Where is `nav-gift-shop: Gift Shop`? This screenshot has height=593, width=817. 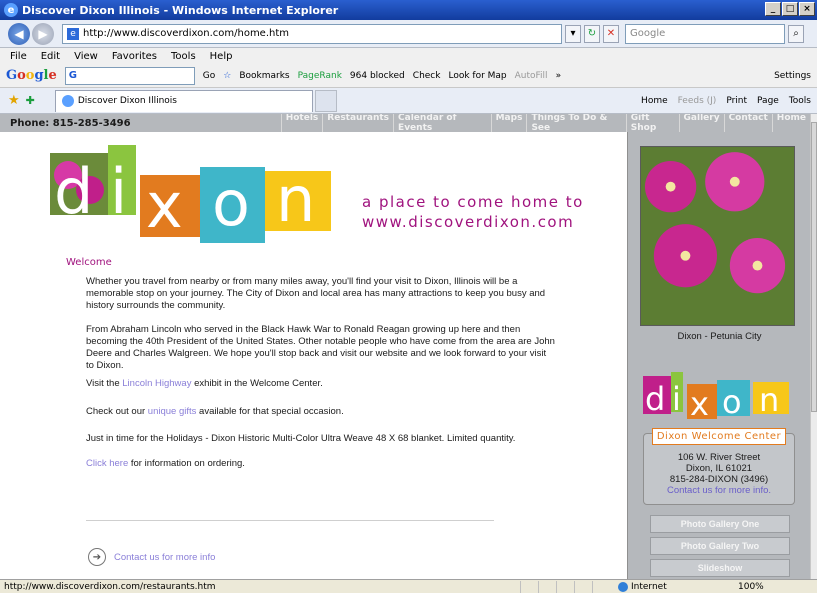
nav-gift-shop: Gift Shop is located at coordinates (652, 123).